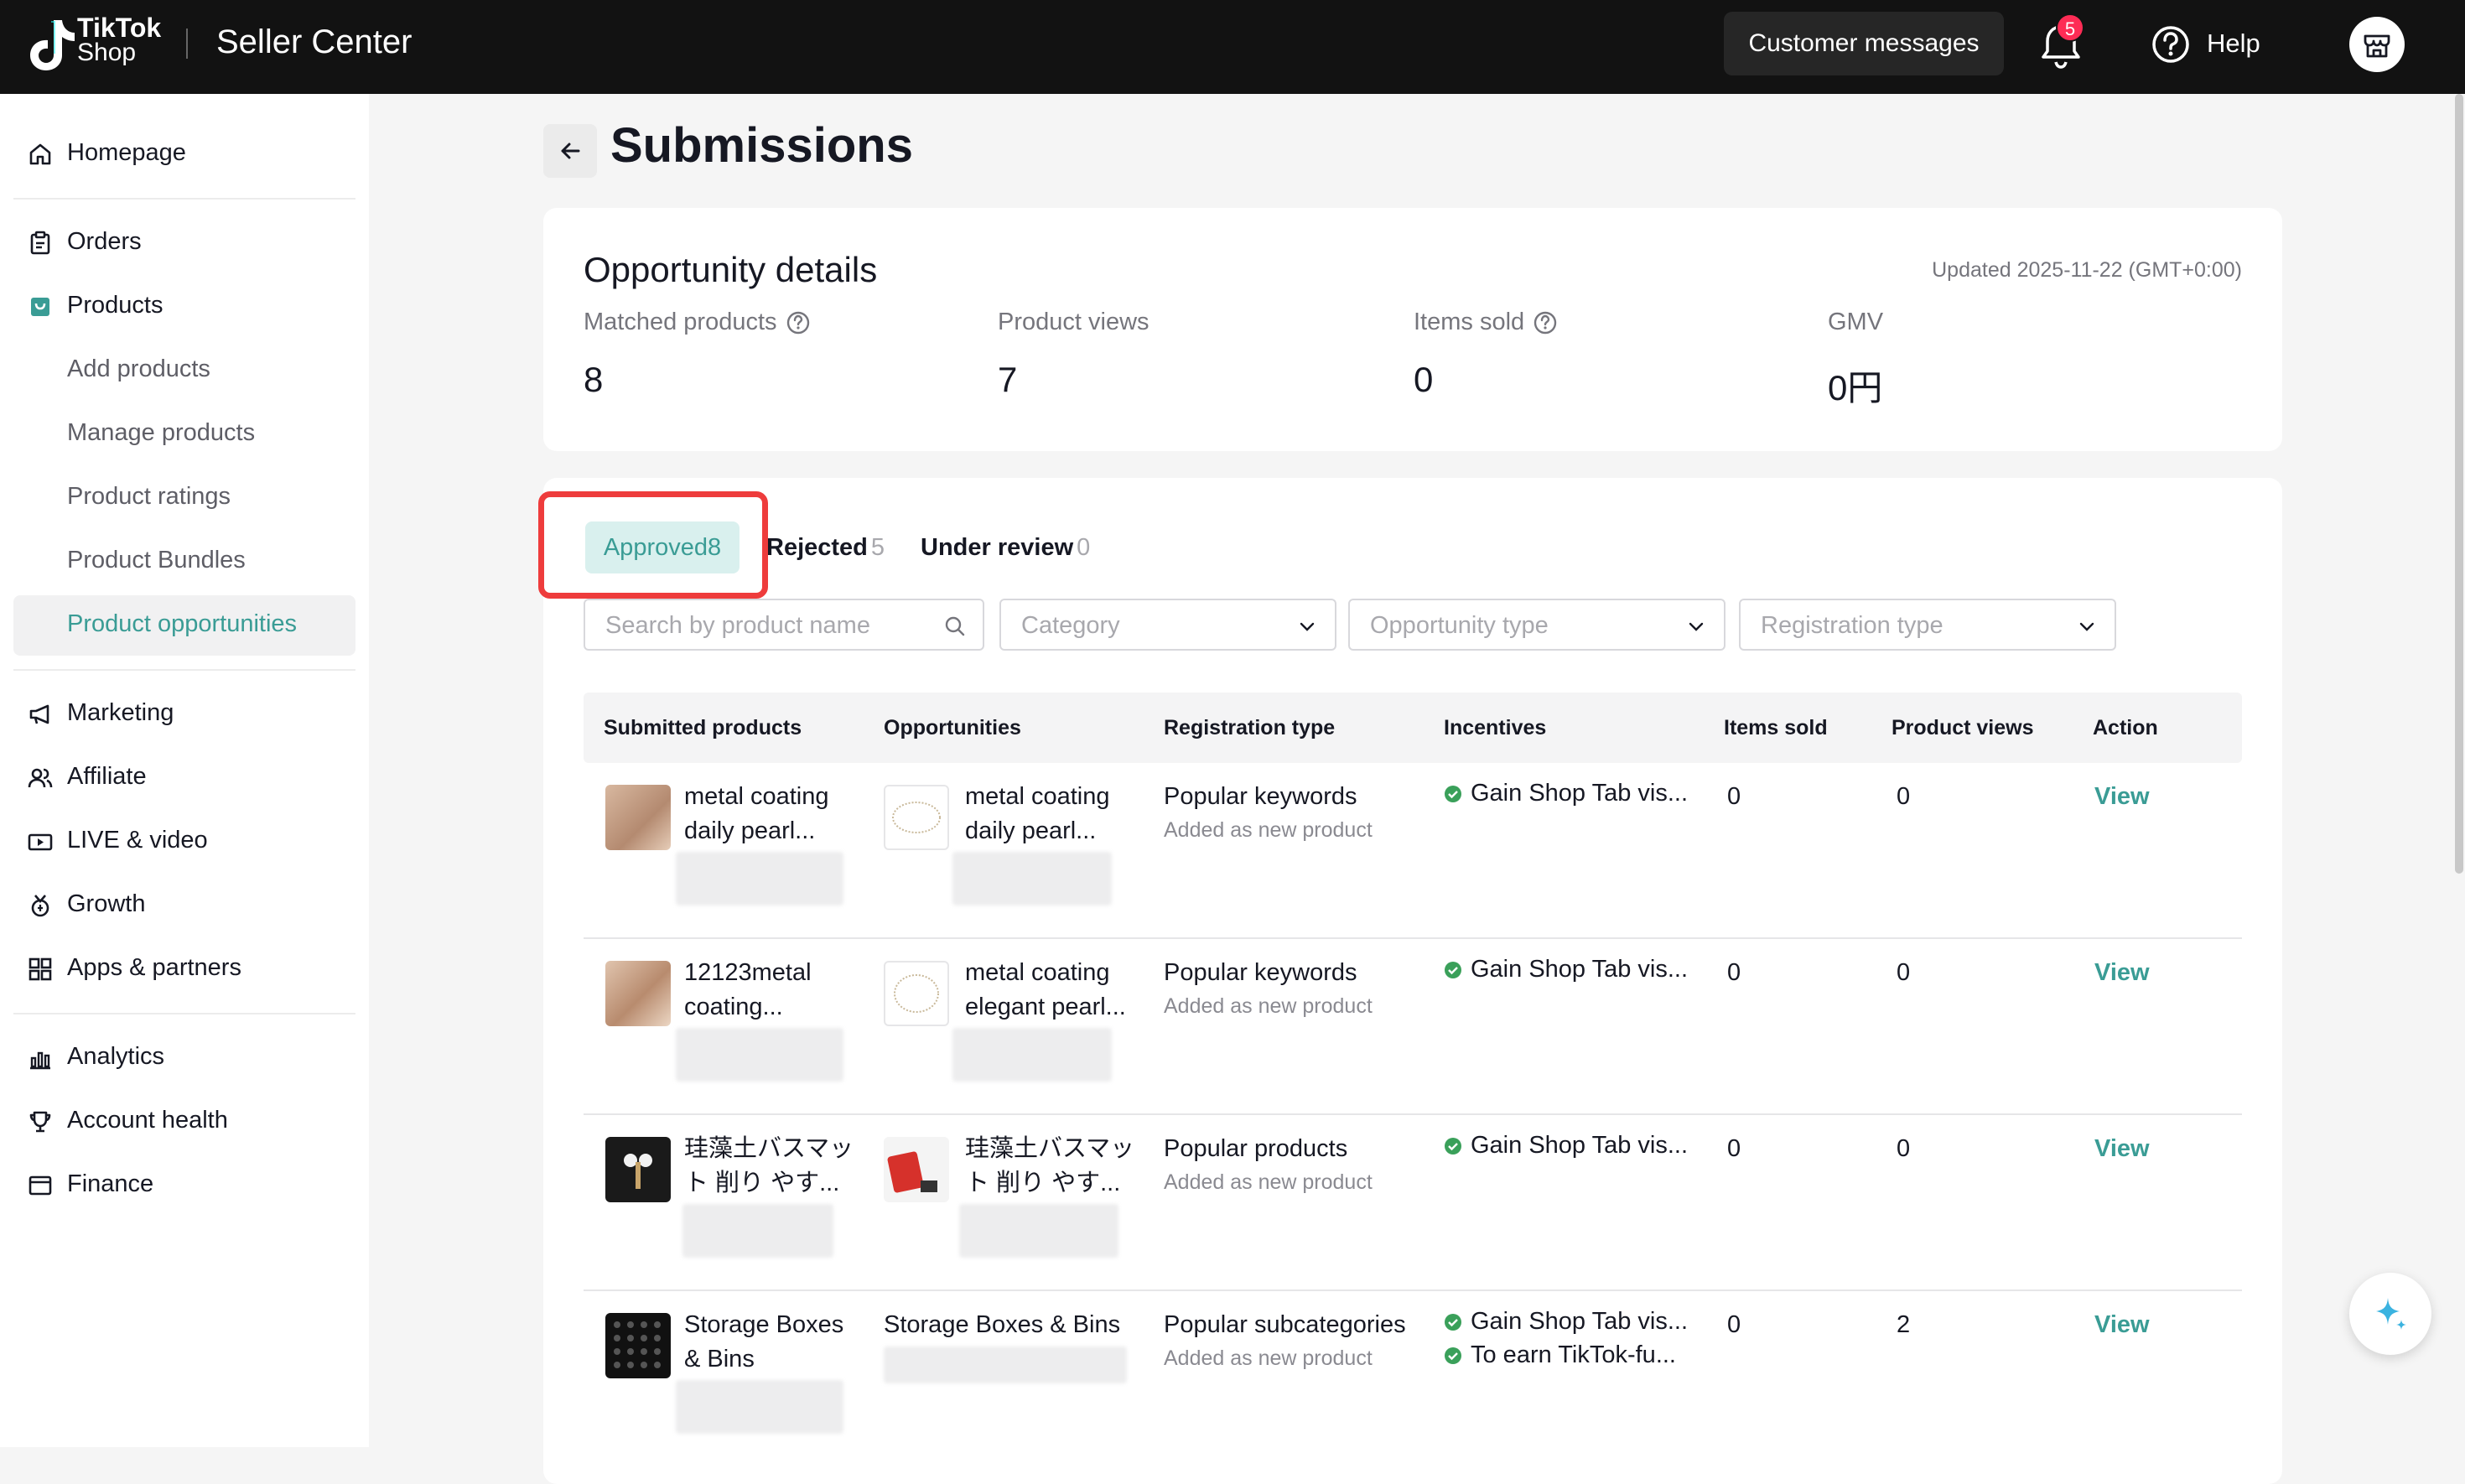 This screenshot has width=2465, height=1484. What do you see at coordinates (2377, 44) in the screenshot?
I see `store-profile-button` at bounding box center [2377, 44].